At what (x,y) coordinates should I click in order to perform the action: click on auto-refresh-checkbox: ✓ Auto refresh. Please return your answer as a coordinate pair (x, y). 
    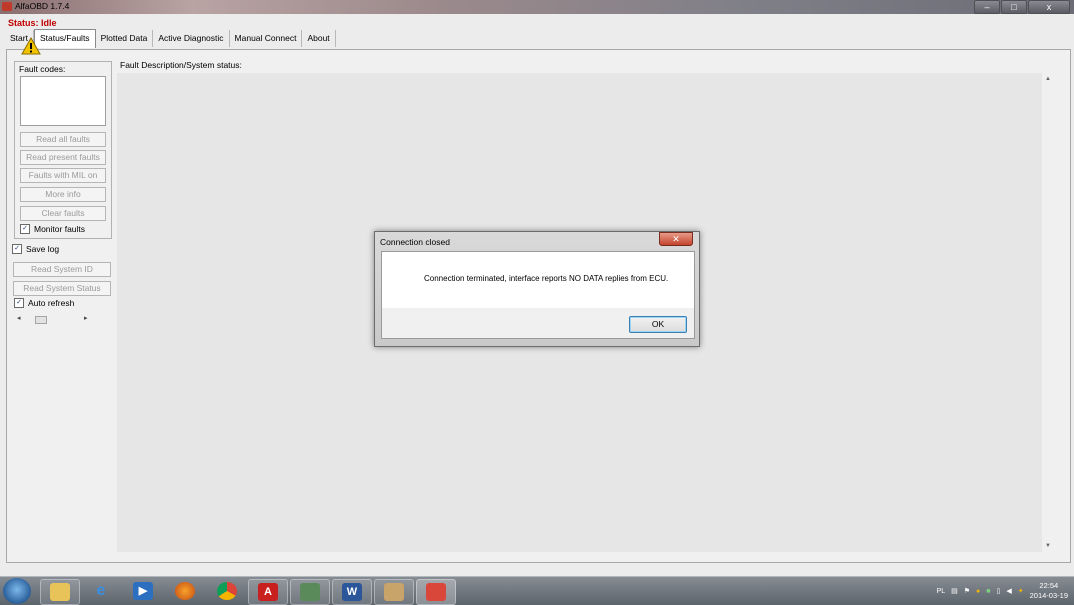
    Looking at the image, I should click on (44, 303).